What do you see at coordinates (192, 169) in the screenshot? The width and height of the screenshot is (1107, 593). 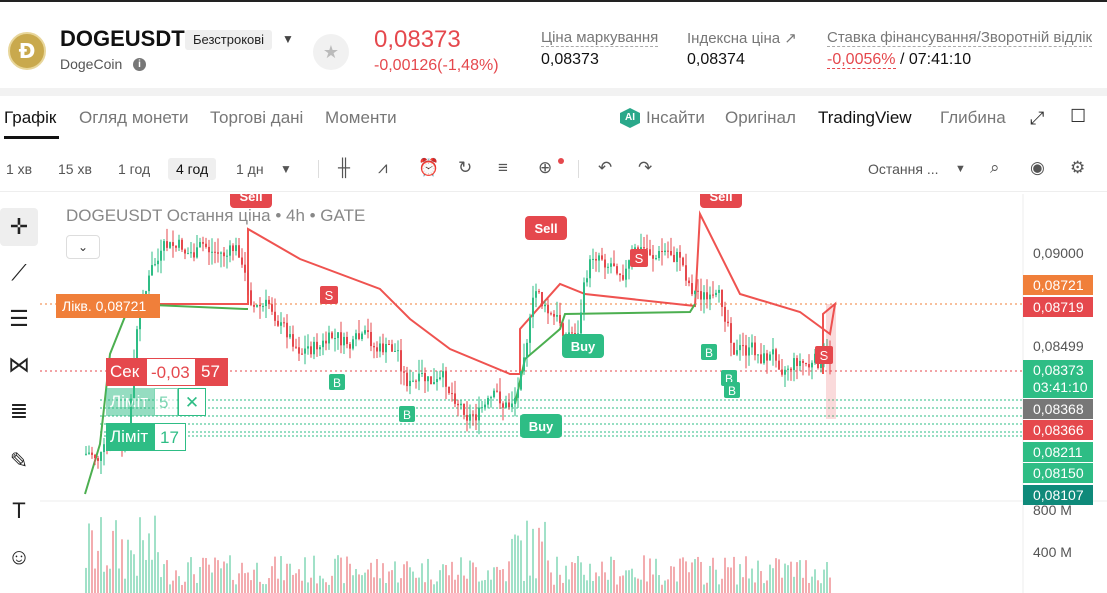 I see `timeframe-4h: 4 год` at bounding box center [192, 169].